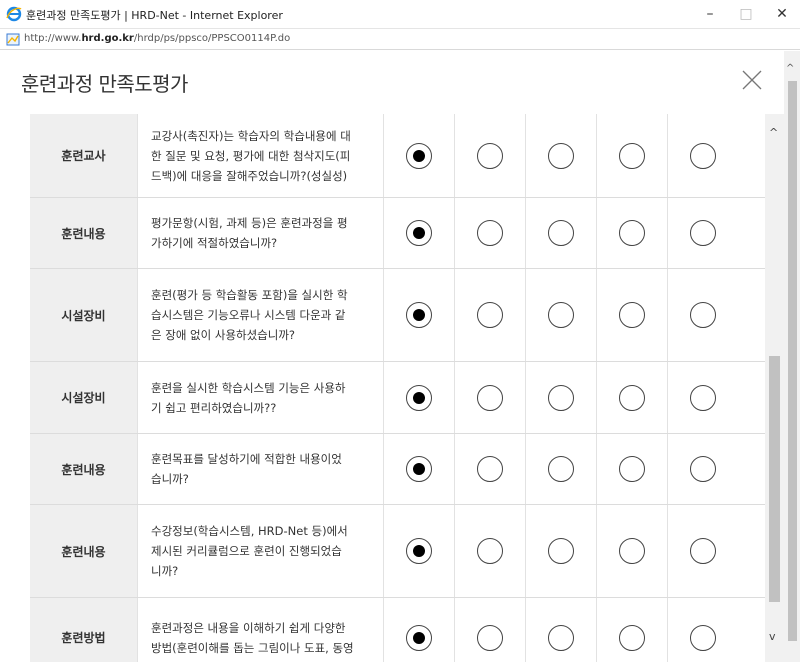 This screenshot has height=662, width=800. What do you see at coordinates (252, 647) in the screenshot?
I see `question-line: 방법(훈련이해를 돕는 그림이나 도표, 동영` at bounding box center [252, 647].